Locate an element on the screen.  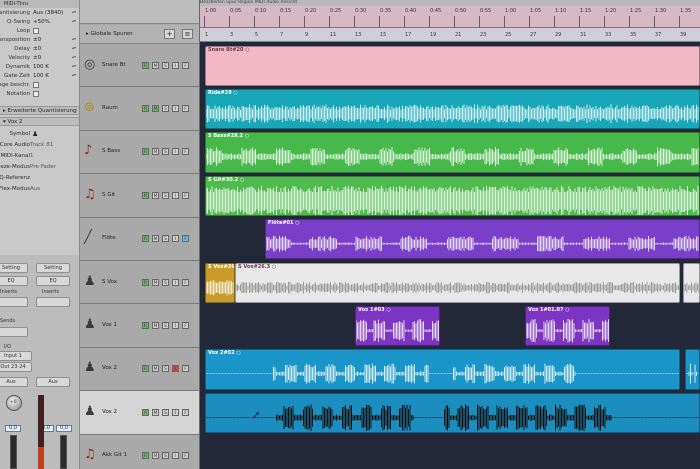
track-name: S Vox is located at coordinates (119, 282).